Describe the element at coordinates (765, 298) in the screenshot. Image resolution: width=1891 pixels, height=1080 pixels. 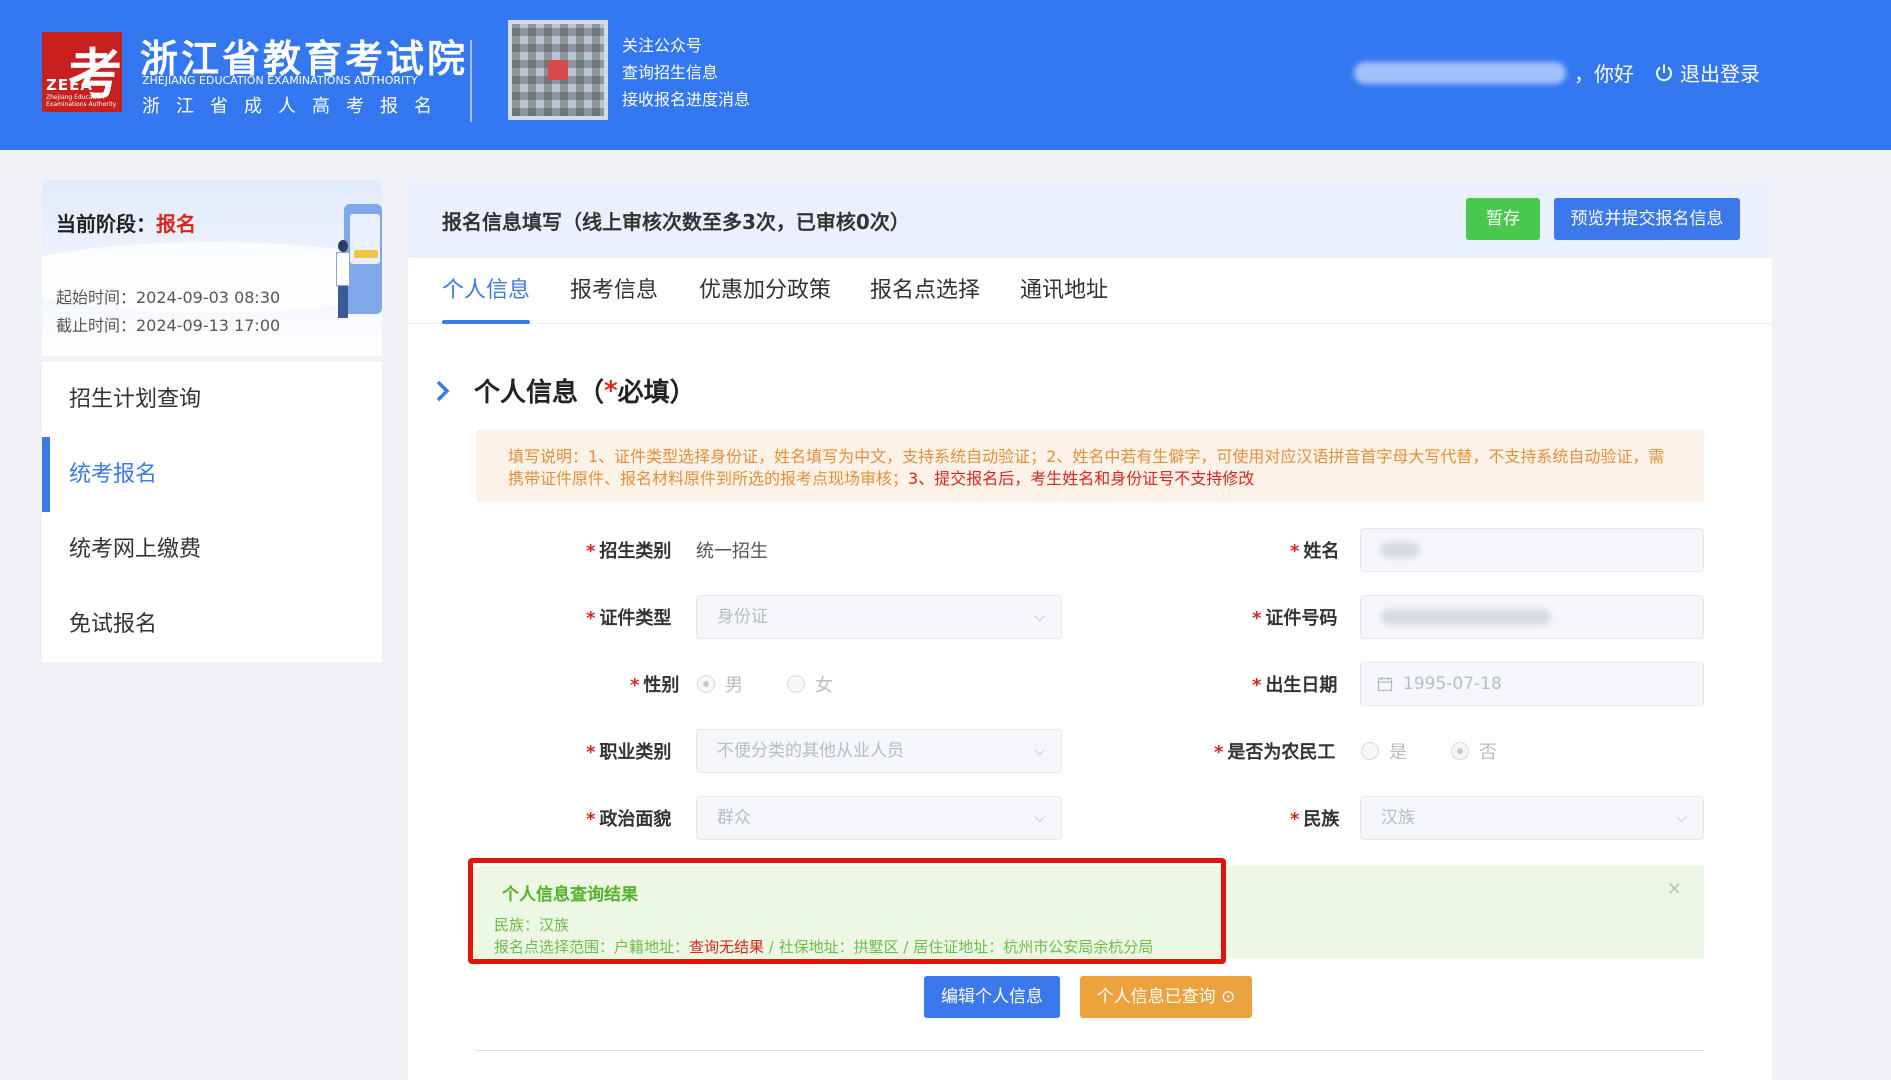
I see `tab-bonus-policy: 优惠加分政策` at that location.